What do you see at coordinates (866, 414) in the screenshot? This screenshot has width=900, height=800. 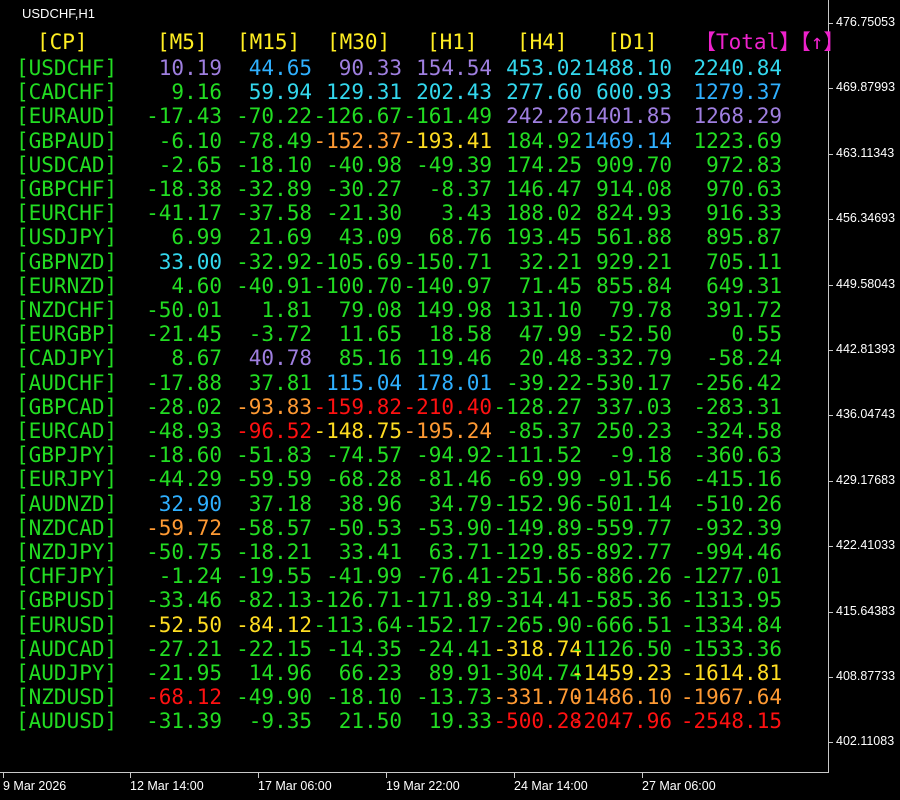 I see `price-label: 436.04743` at bounding box center [866, 414].